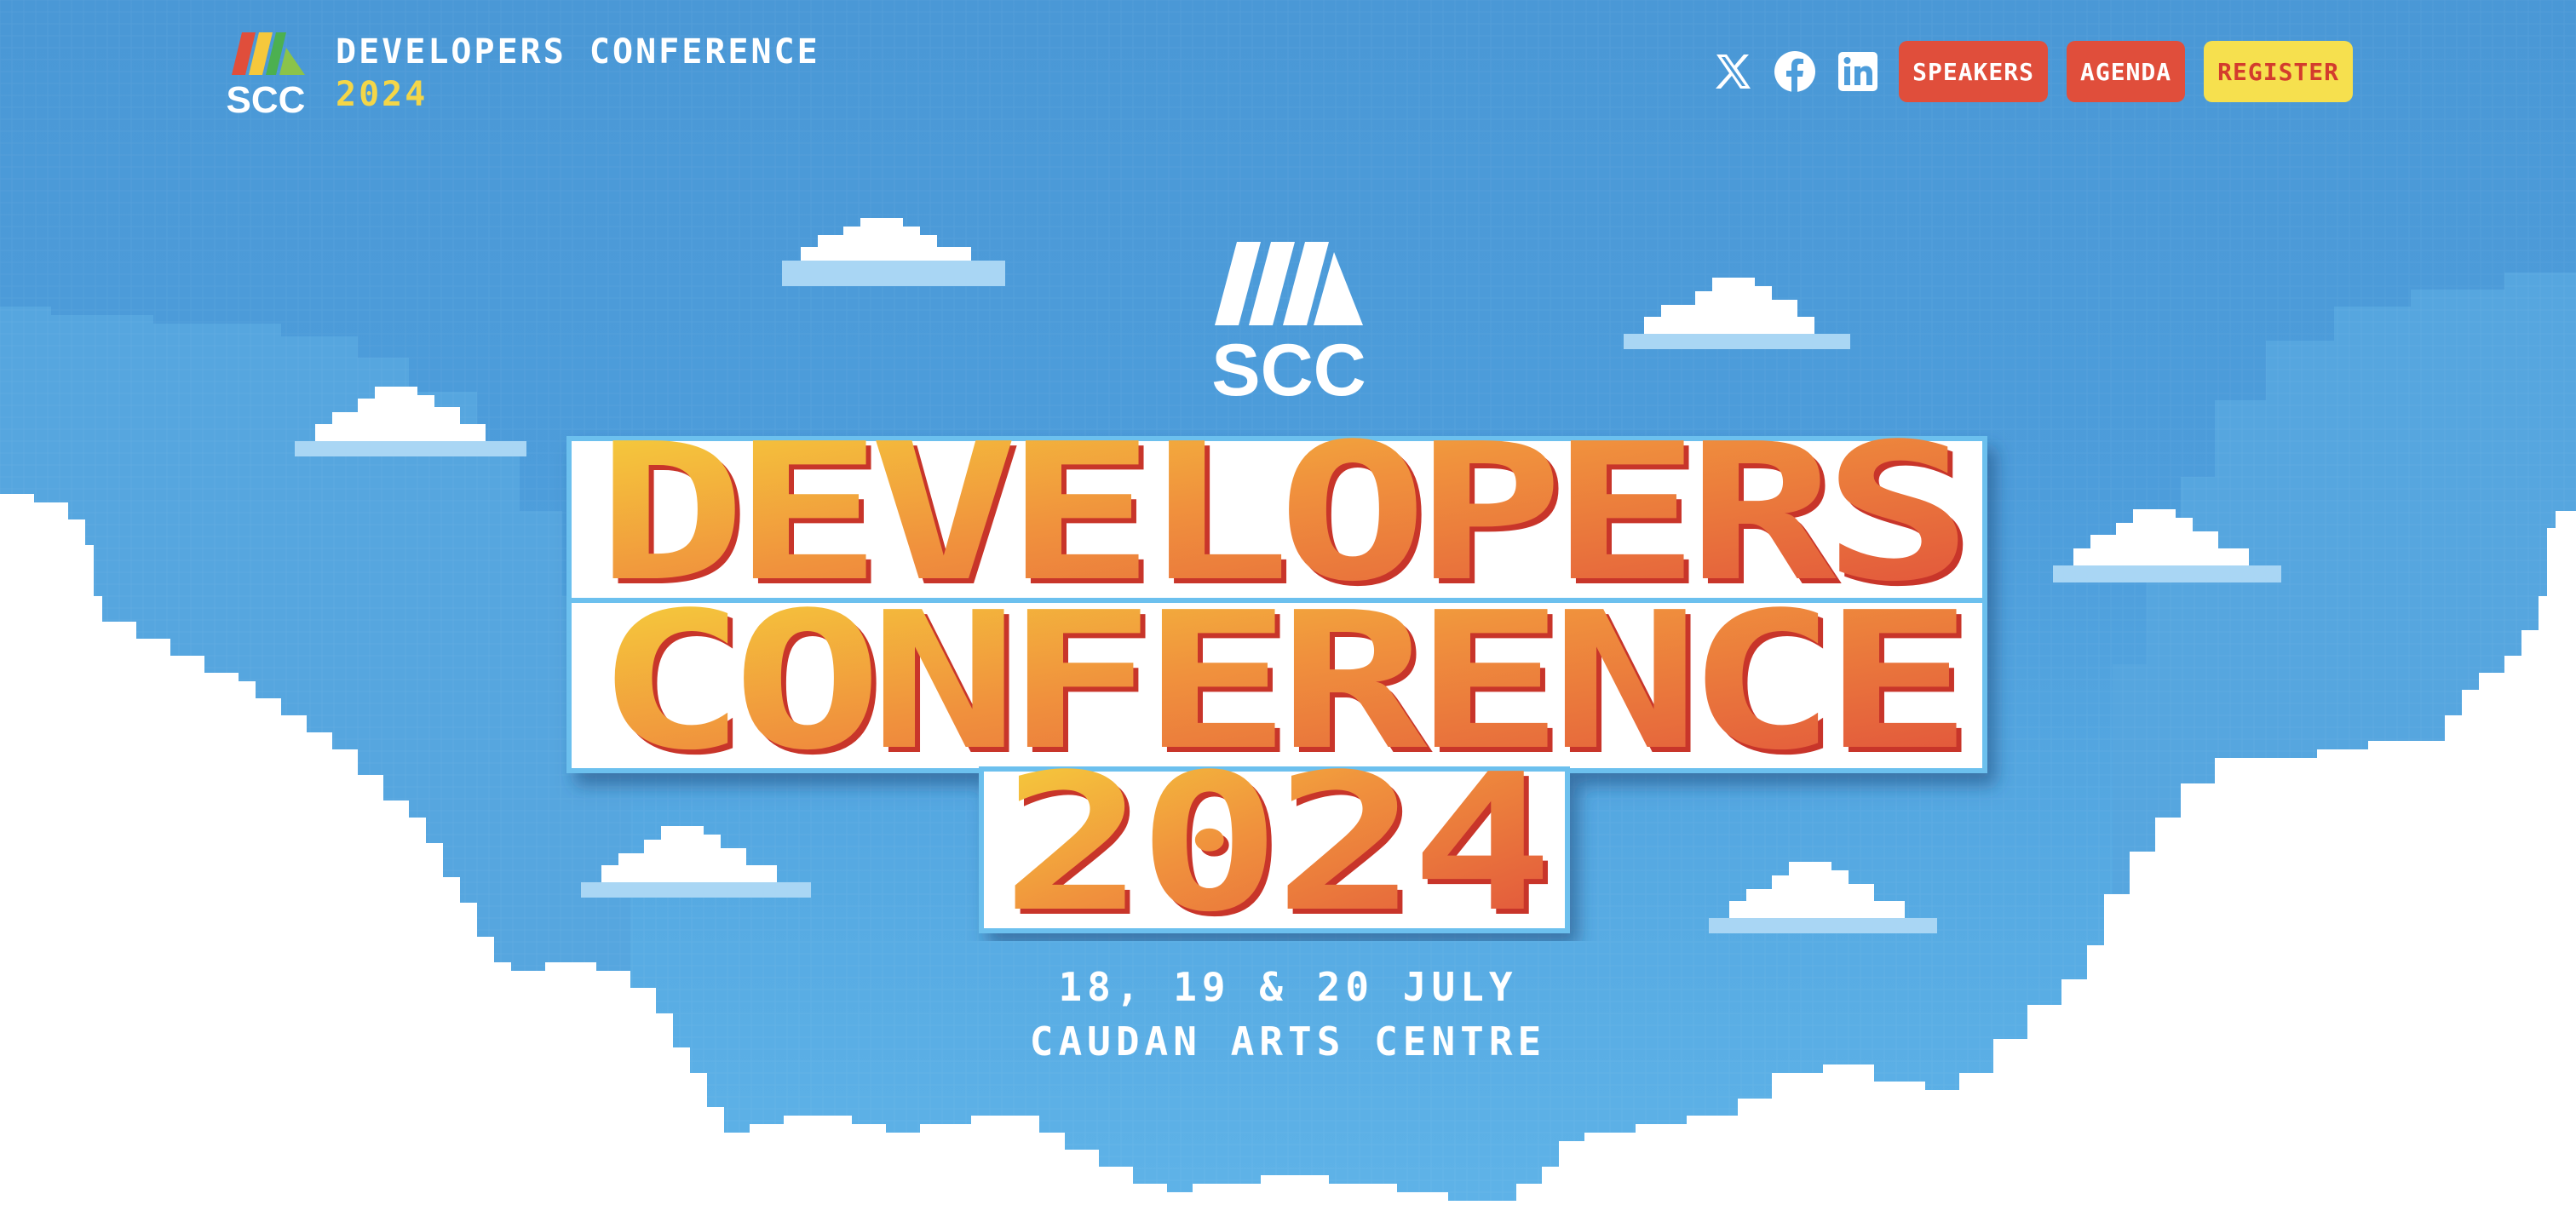 This screenshot has width=2576, height=1228. Describe the element at coordinates (1732, 71) in the screenshot. I see `x-twitter-icon` at that location.